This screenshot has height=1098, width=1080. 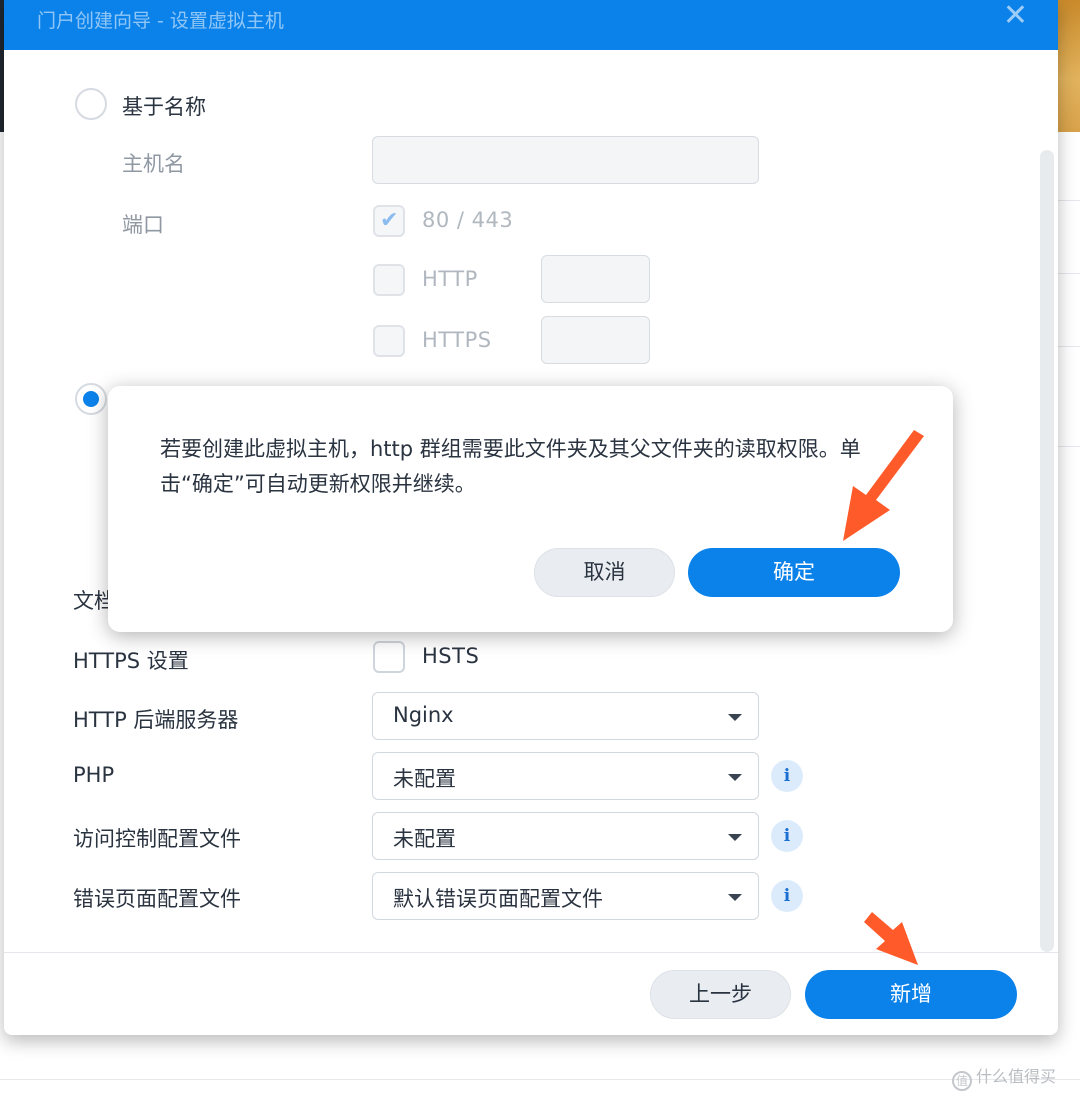 I want to click on cancel-button: 取消, so click(x=604, y=572).